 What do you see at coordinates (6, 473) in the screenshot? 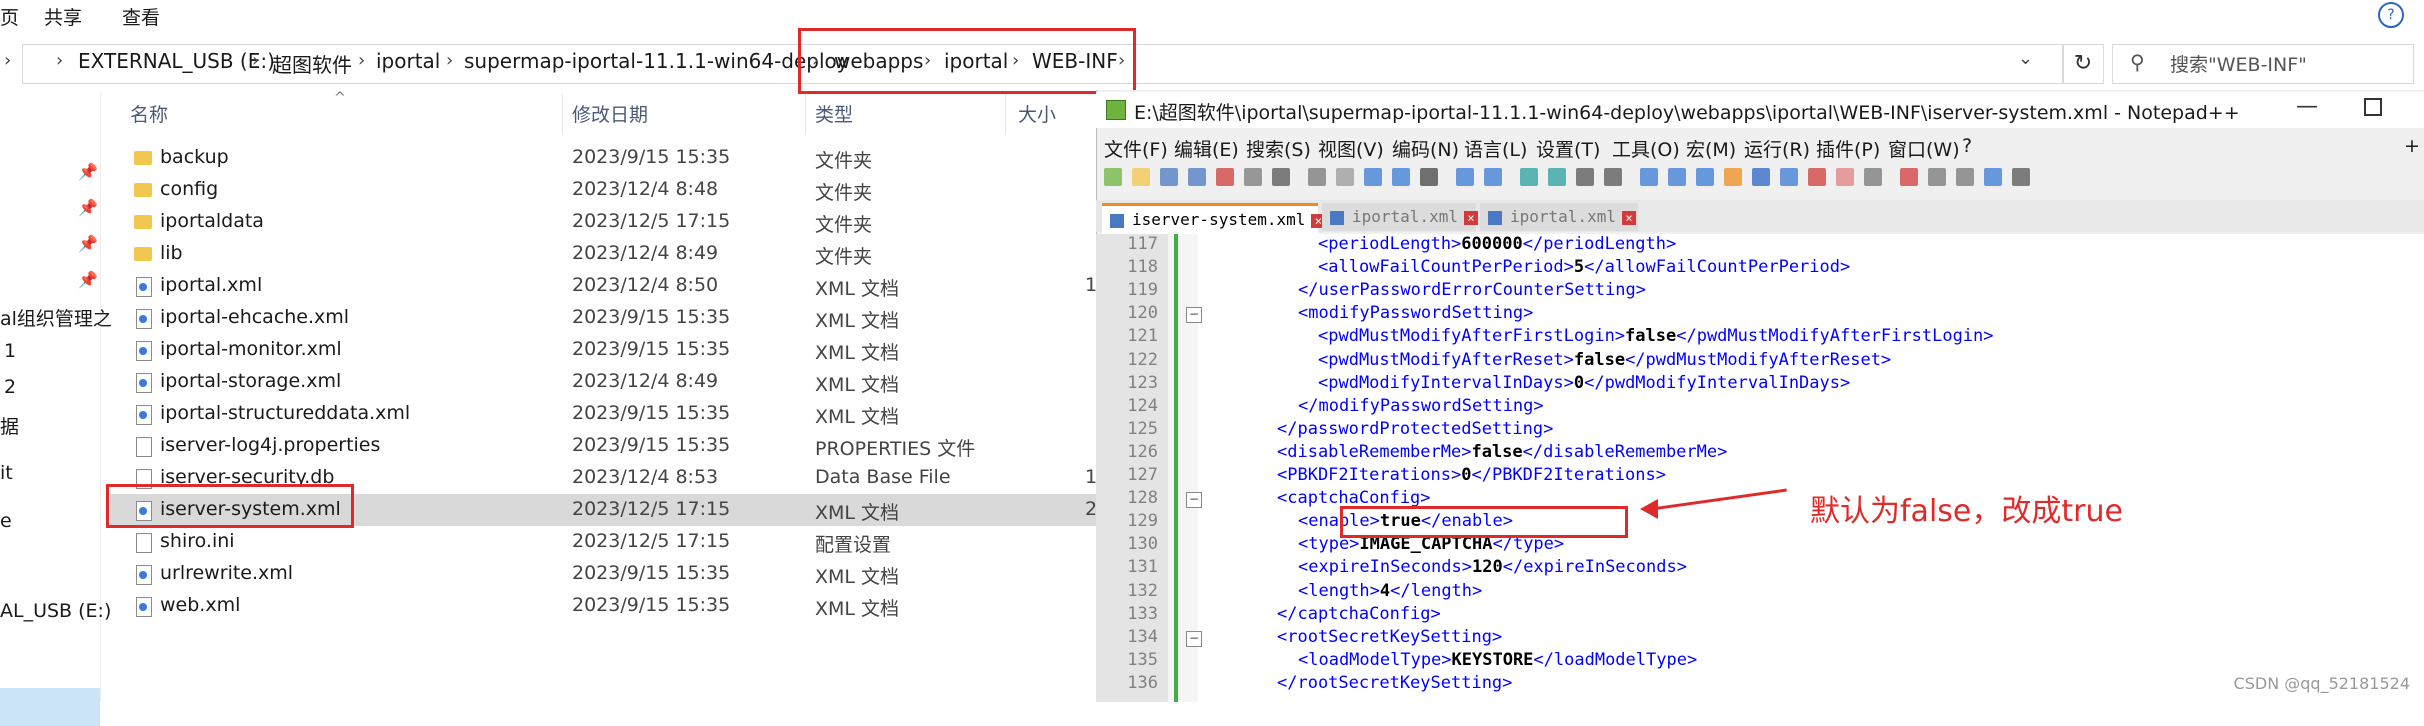
I see `nav-item: it` at bounding box center [6, 473].